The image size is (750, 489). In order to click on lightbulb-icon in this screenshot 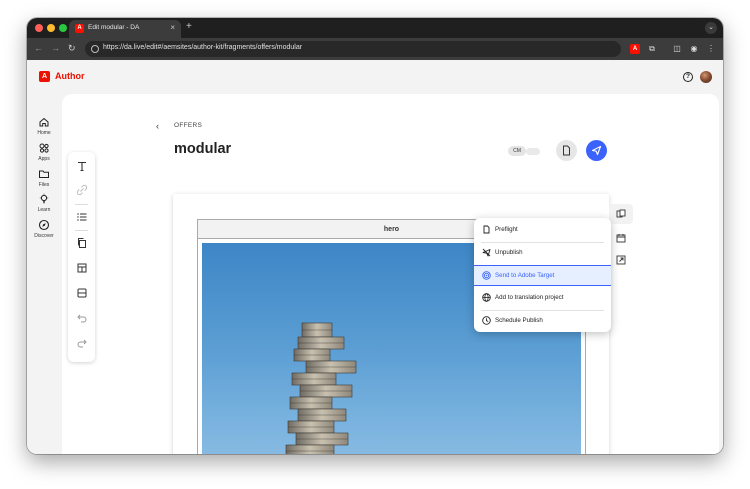, I will do `click(44, 198)`.